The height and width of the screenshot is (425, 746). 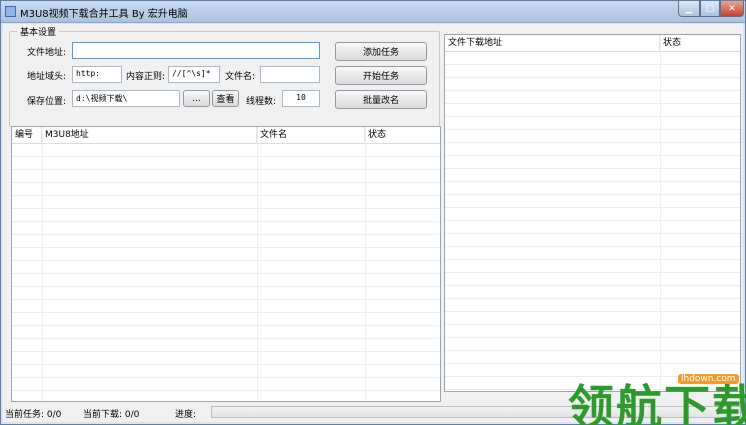 What do you see at coordinates (47, 77) in the screenshot?
I see `address-prefix-label: 地址域头:` at bounding box center [47, 77].